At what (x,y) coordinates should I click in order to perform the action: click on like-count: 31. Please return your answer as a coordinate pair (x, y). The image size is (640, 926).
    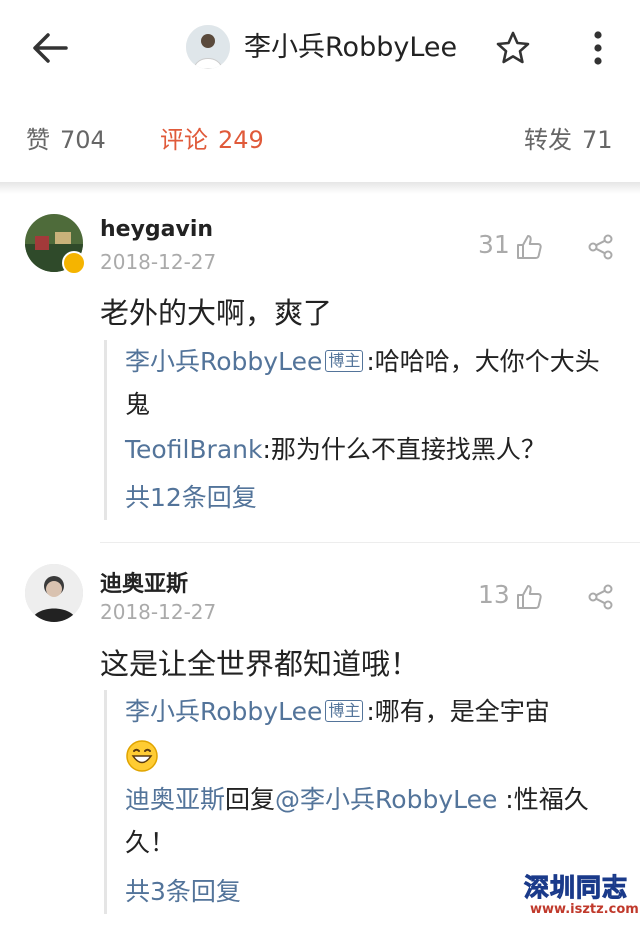
    Looking at the image, I should click on (494, 244).